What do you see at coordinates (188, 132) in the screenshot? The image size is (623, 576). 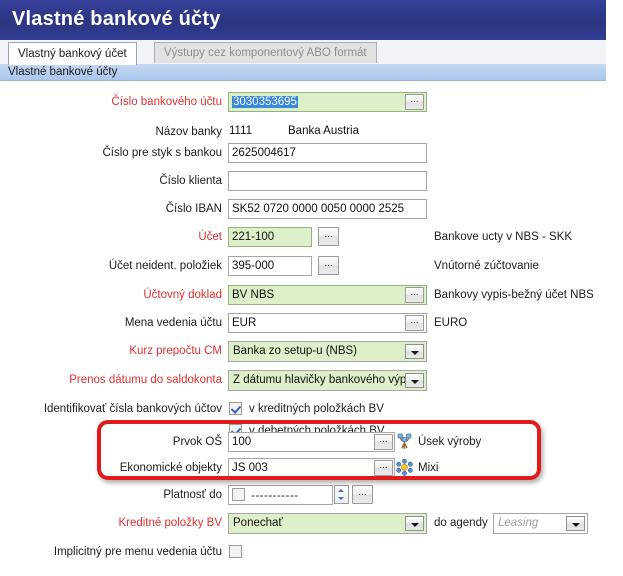 I see `label-bank-name: Názov banky` at bounding box center [188, 132].